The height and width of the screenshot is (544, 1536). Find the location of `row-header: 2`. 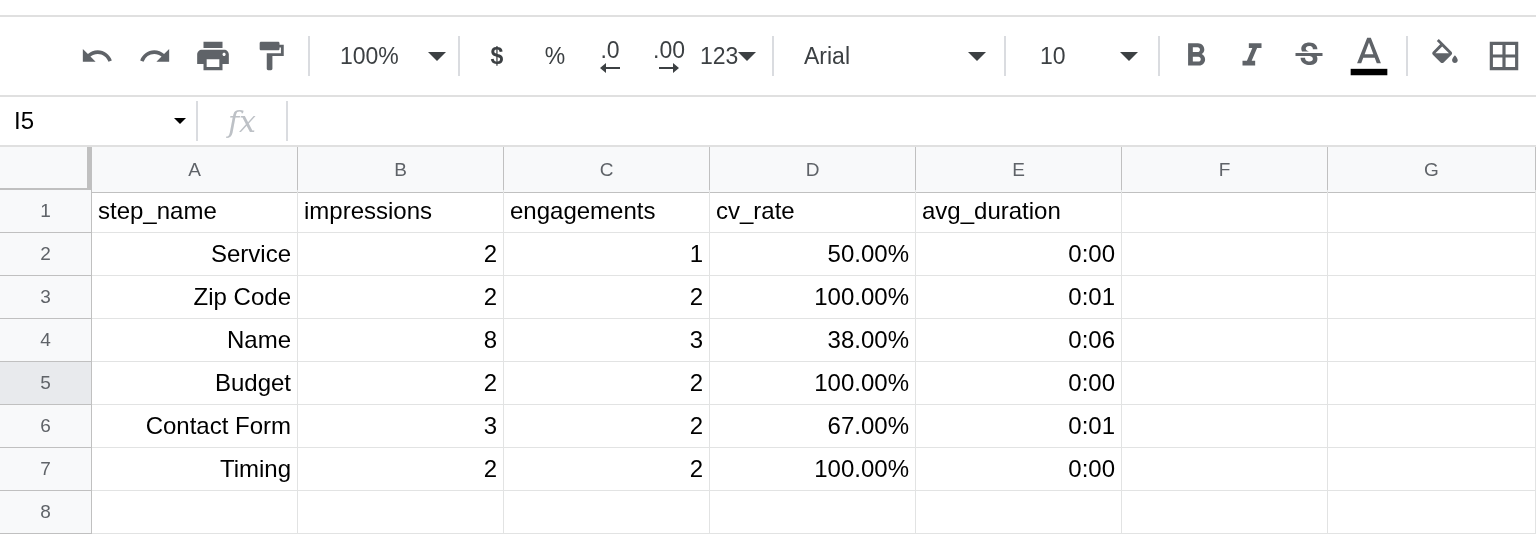

row-header: 2 is located at coordinates (46, 254).